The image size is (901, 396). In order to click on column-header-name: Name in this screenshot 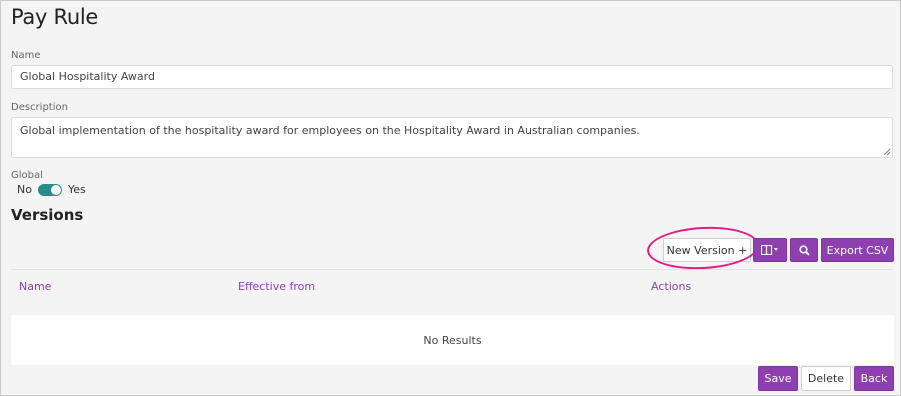, I will do `click(35, 286)`.